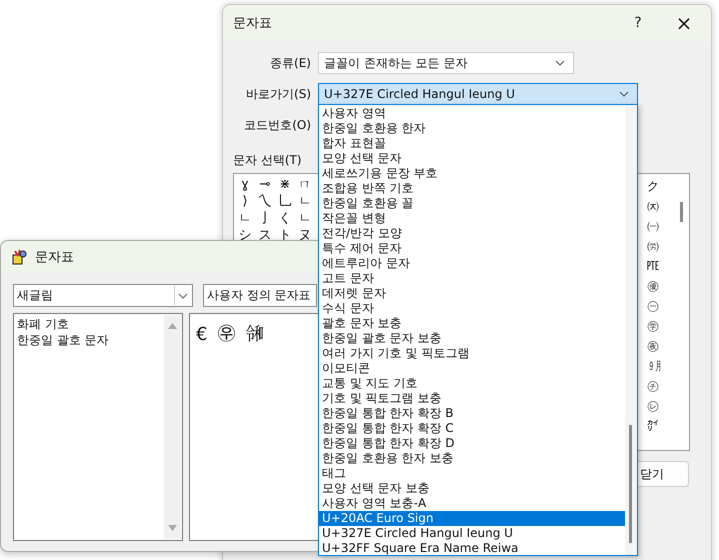 Image resolution: width=719 pixels, height=560 pixels. Describe the element at coordinates (653, 246) in the screenshot. I see `character-cell: ㈸` at that location.